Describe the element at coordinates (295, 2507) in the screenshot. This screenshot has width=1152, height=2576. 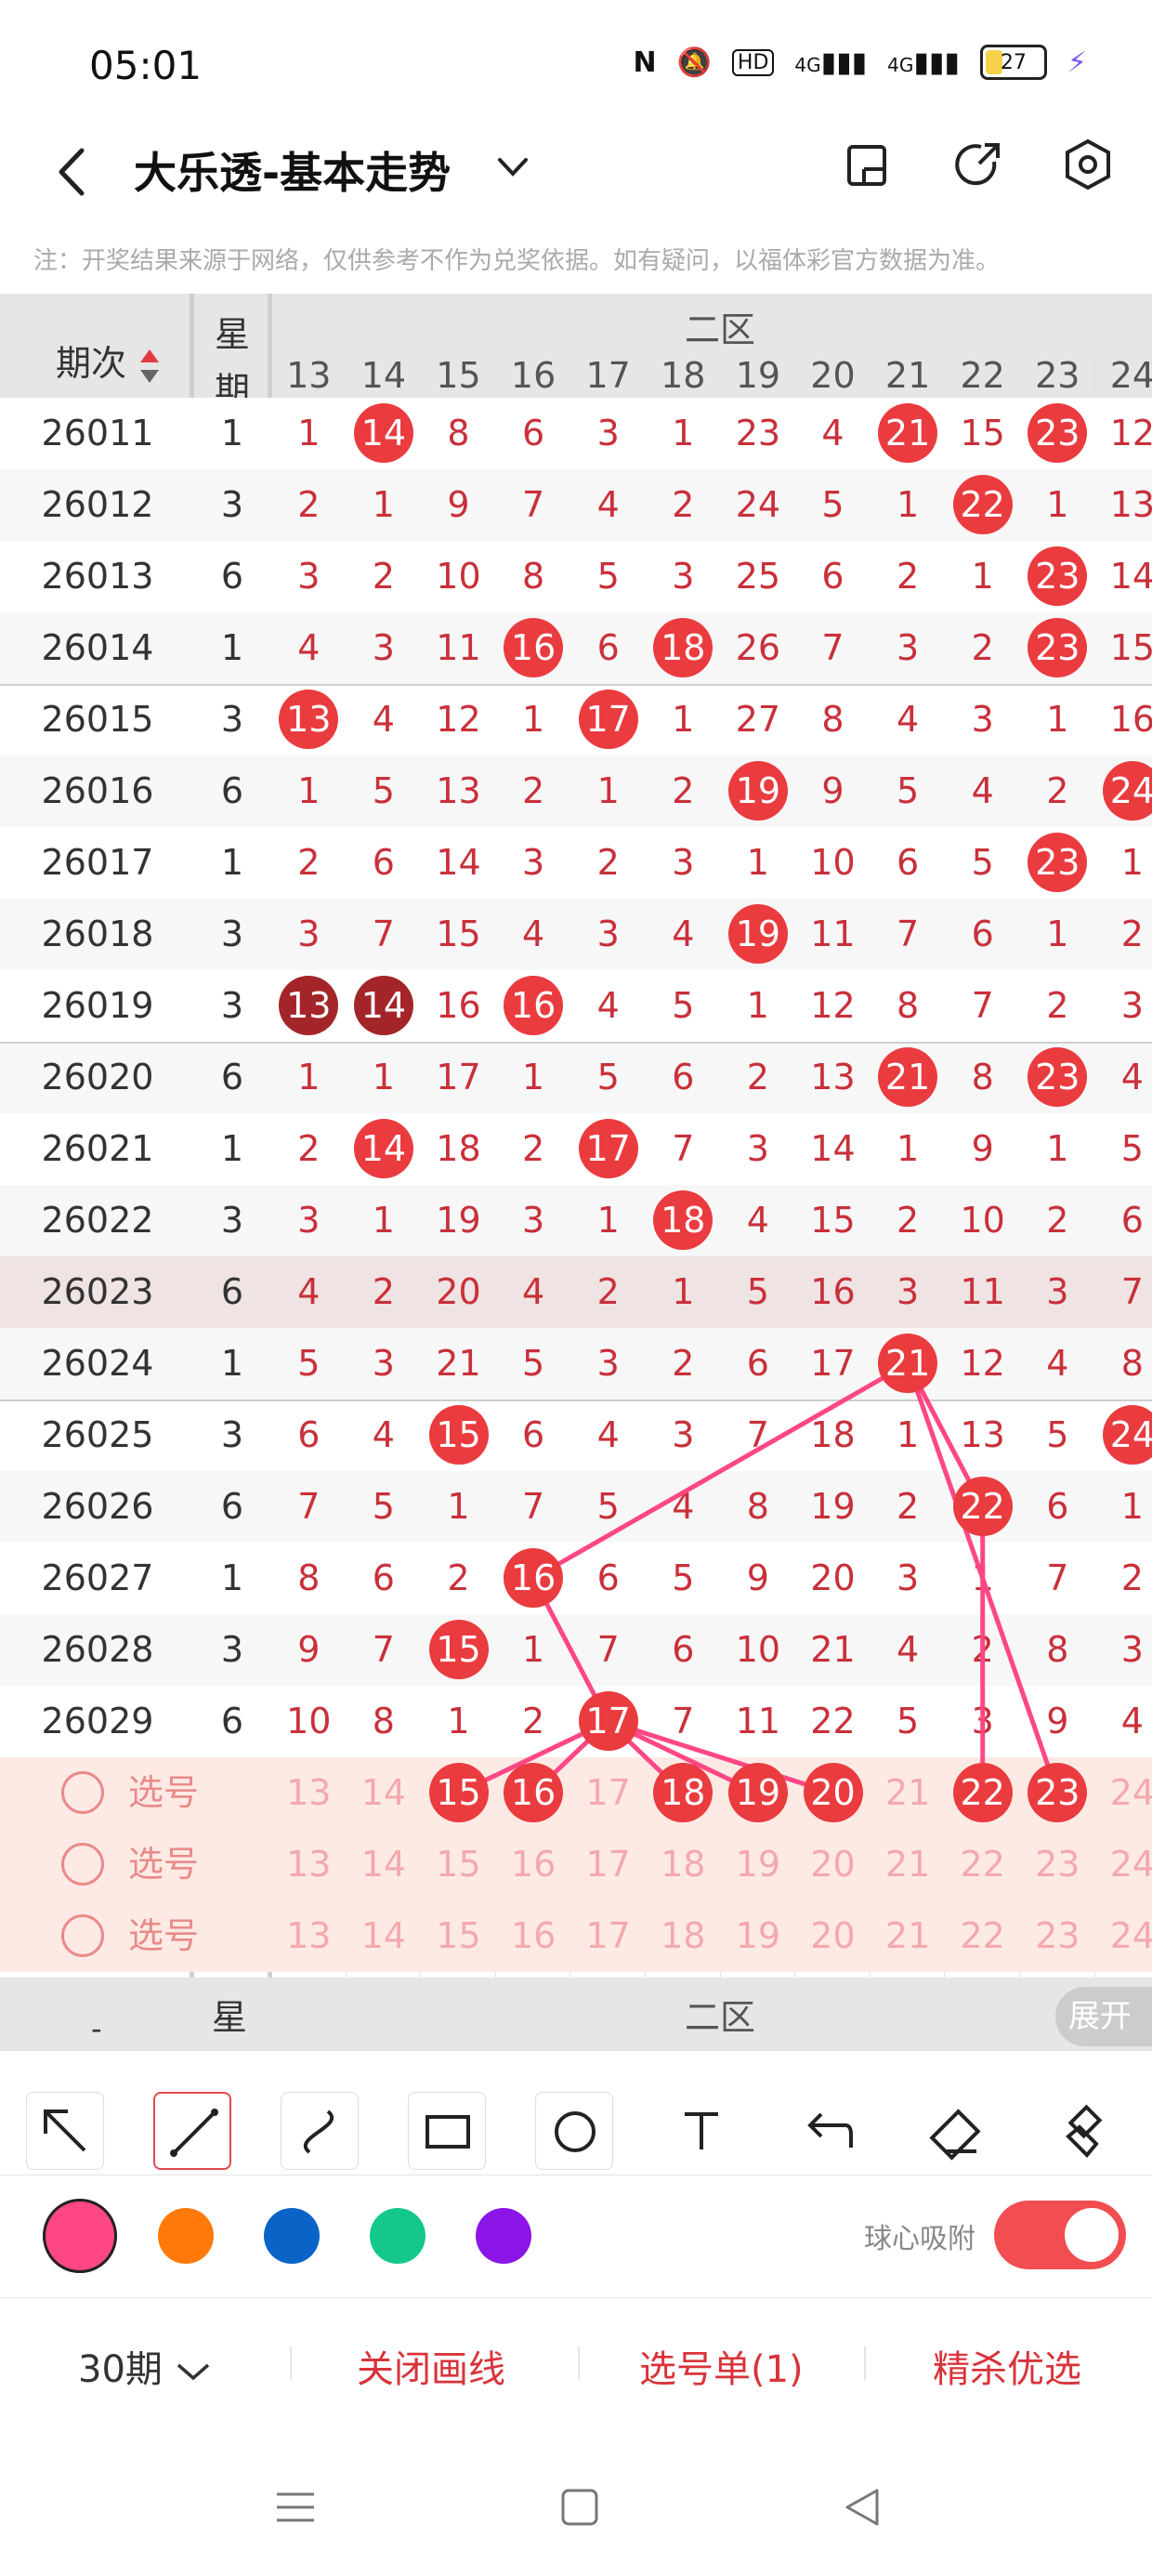
I see `menu-icon` at that location.